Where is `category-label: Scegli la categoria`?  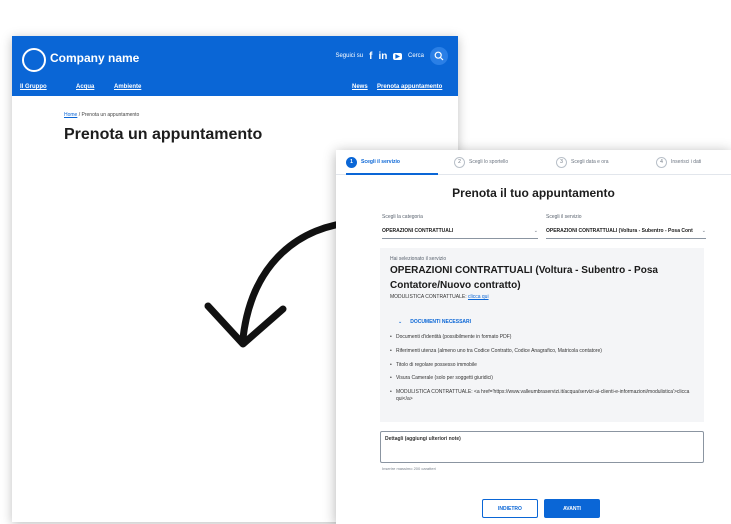 category-label: Scegli la categoria is located at coordinates (402, 217).